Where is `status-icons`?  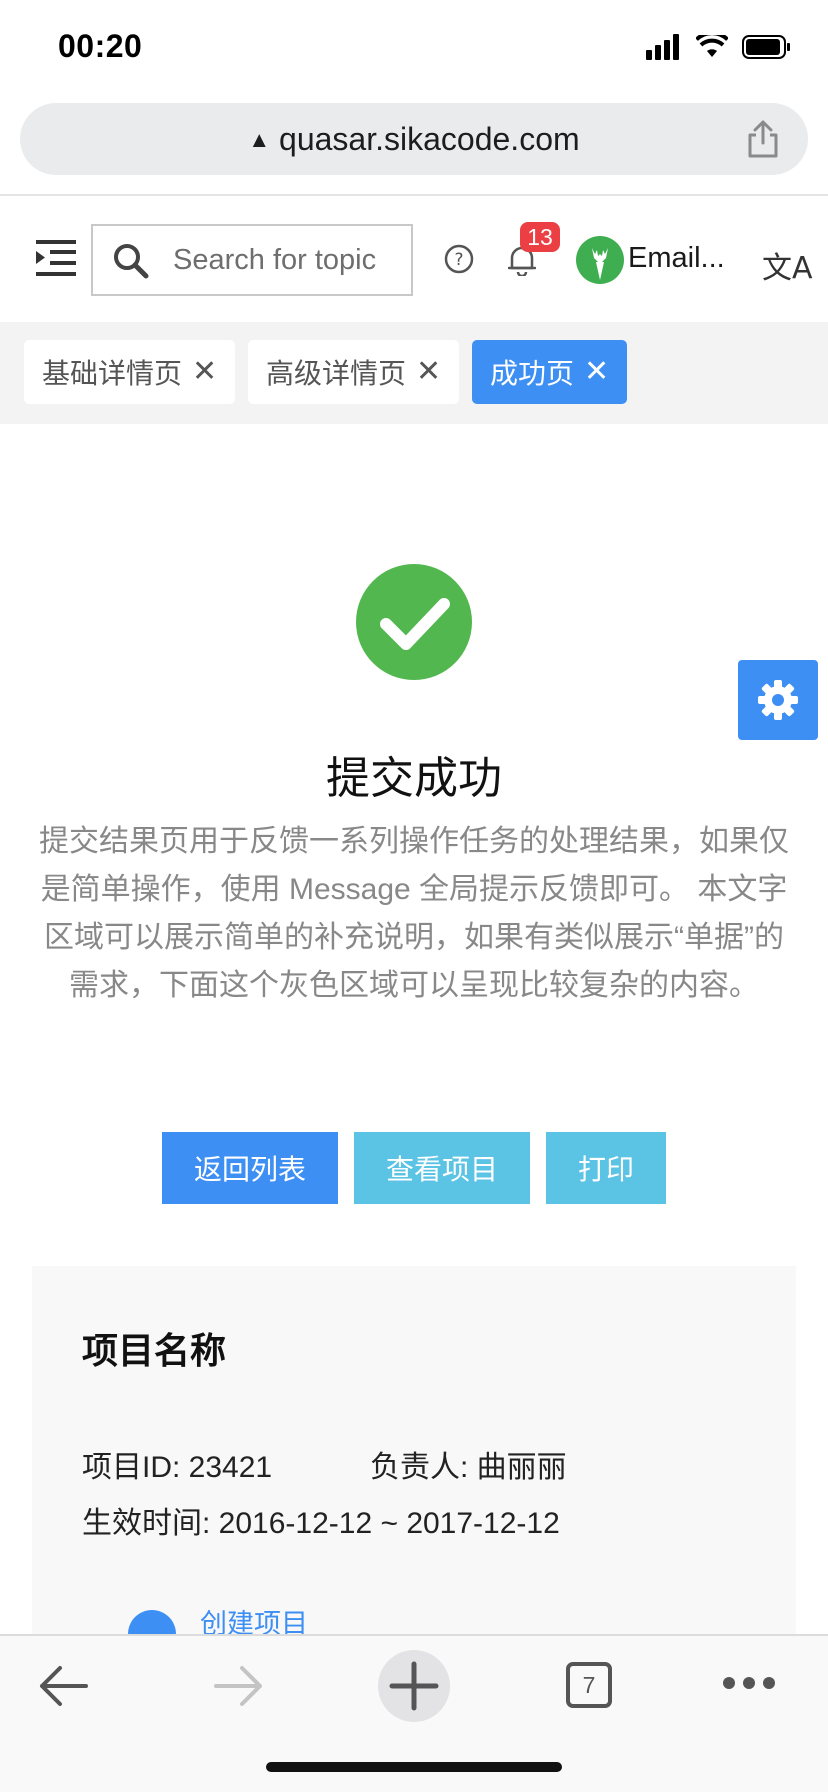 status-icons is located at coordinates (719, 47).